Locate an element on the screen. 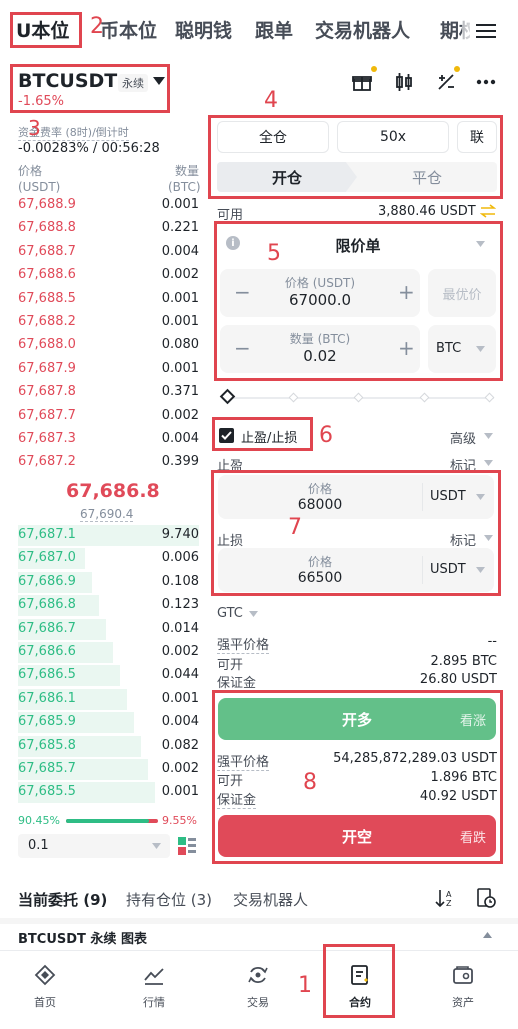 The width and height of the screenshot is (518, 1029). margin-mode-button: 全仓 is located at coordinates (273, 137).